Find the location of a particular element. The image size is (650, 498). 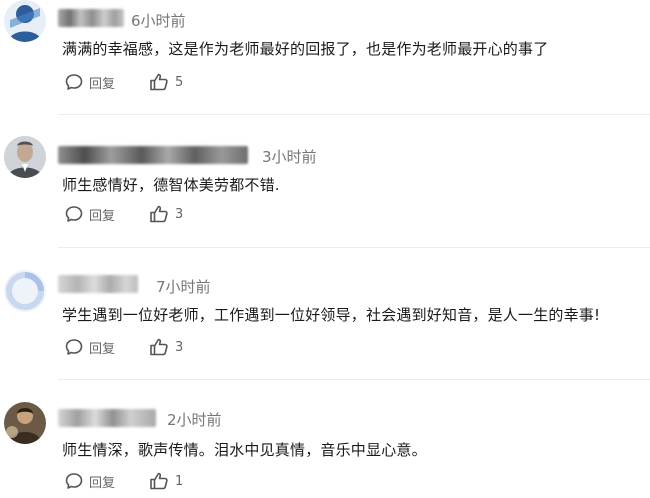

comment-text: 师生感情好，德智体美劳都不错. is located at coordinates (171, 185).